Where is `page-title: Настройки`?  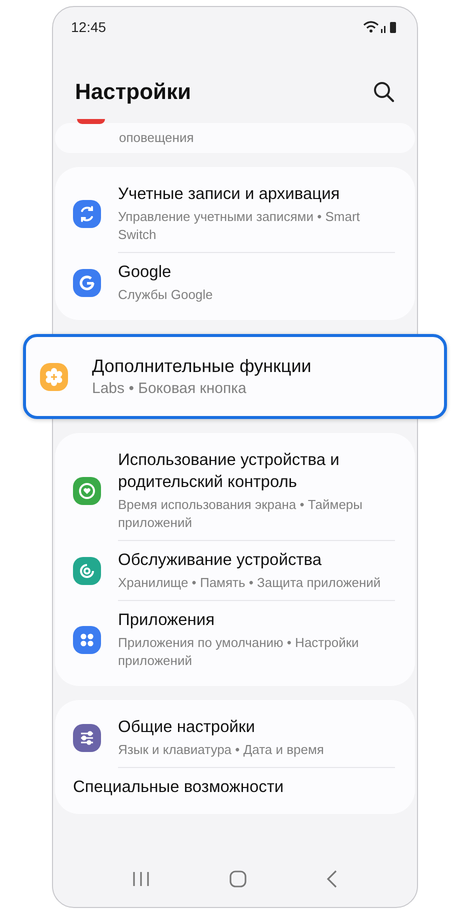
page-title: Настройки is located at coordinates (133, 92).